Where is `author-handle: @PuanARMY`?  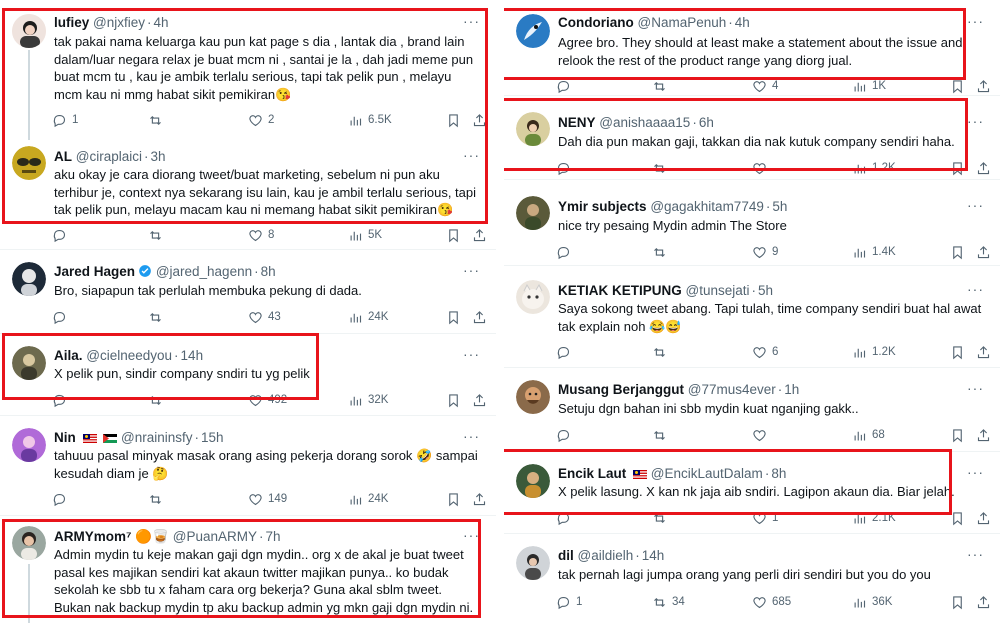
author-handle: @PuanARMY is located at coordinates (215, 536).